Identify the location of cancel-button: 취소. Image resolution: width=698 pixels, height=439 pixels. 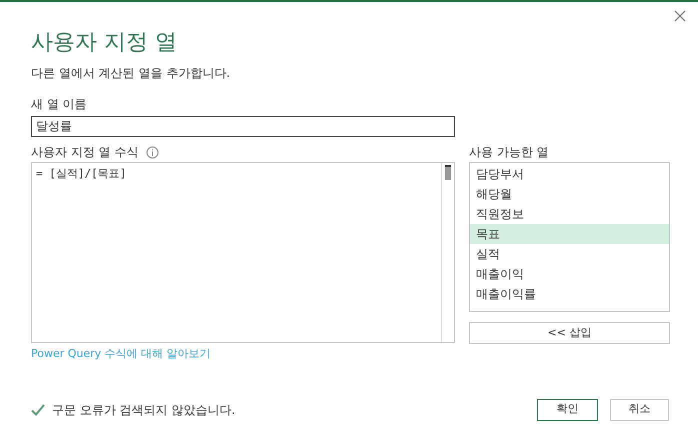
(639, 409).